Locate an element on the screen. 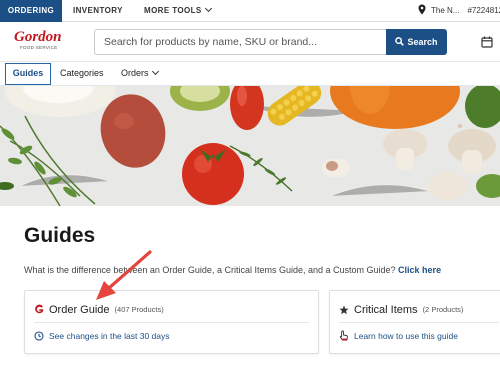  page-title: Guides is located at coordinates (60, 235).